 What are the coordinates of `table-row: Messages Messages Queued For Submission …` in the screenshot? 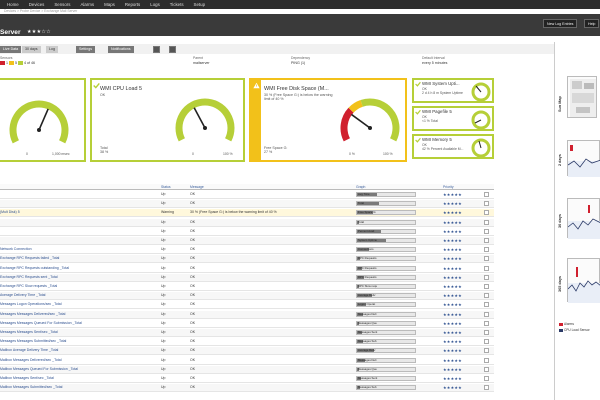 It's located at (247, 324).